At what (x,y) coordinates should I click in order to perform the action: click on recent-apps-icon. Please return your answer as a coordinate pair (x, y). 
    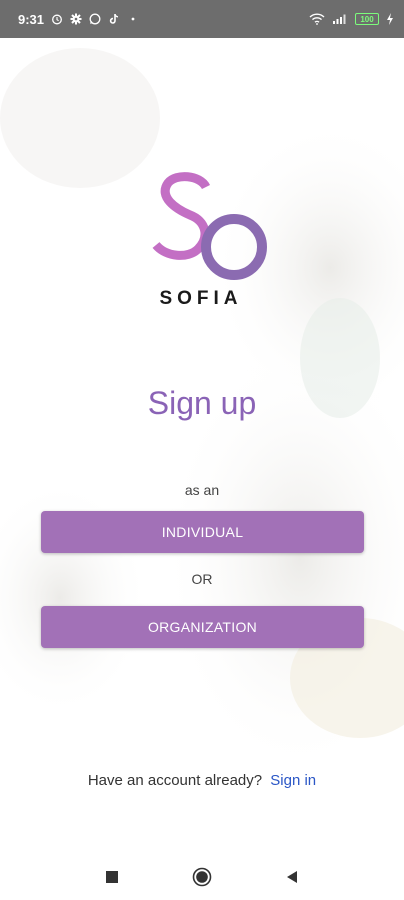
    Looking at the image, I should click on (112, 877).